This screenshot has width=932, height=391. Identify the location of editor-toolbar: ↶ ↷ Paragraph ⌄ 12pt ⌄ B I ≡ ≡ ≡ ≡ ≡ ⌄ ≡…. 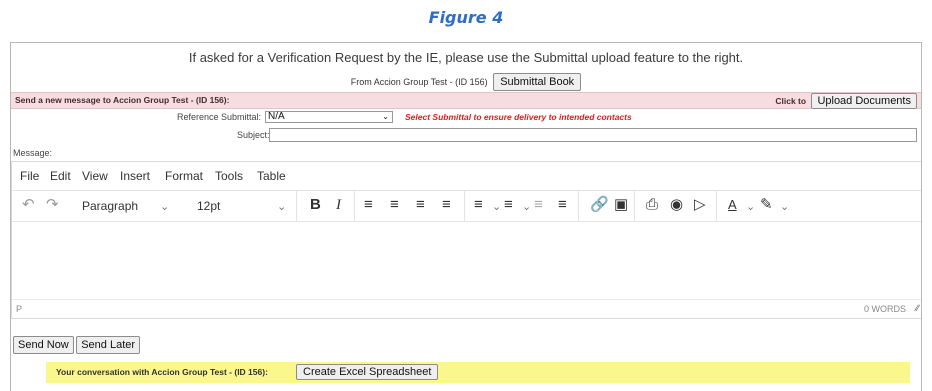
(466, 206).